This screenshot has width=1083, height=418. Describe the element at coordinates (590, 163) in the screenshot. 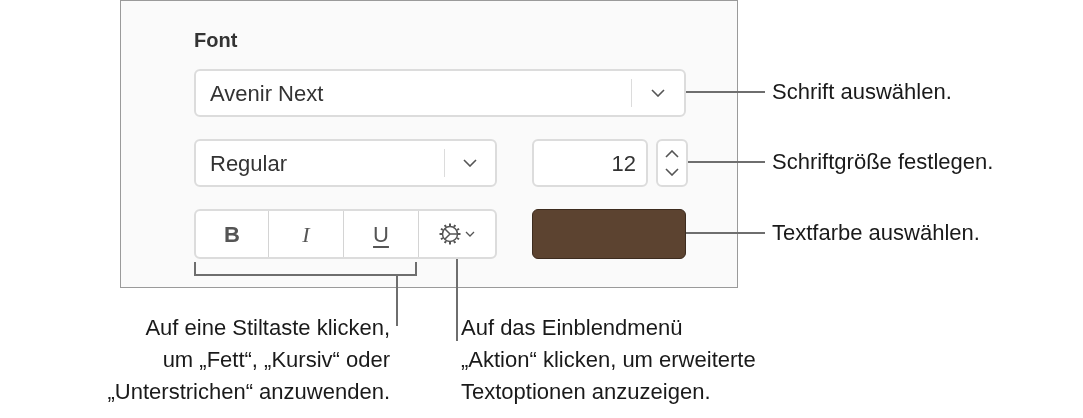

I see `size-field: 12` at that location.